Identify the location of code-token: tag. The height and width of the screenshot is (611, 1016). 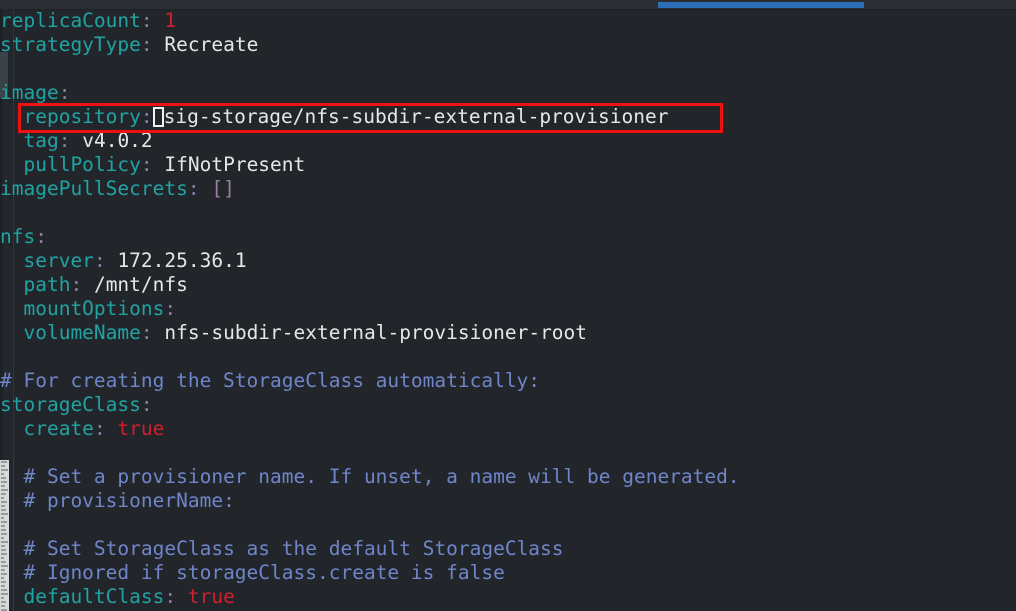
(41, 140).